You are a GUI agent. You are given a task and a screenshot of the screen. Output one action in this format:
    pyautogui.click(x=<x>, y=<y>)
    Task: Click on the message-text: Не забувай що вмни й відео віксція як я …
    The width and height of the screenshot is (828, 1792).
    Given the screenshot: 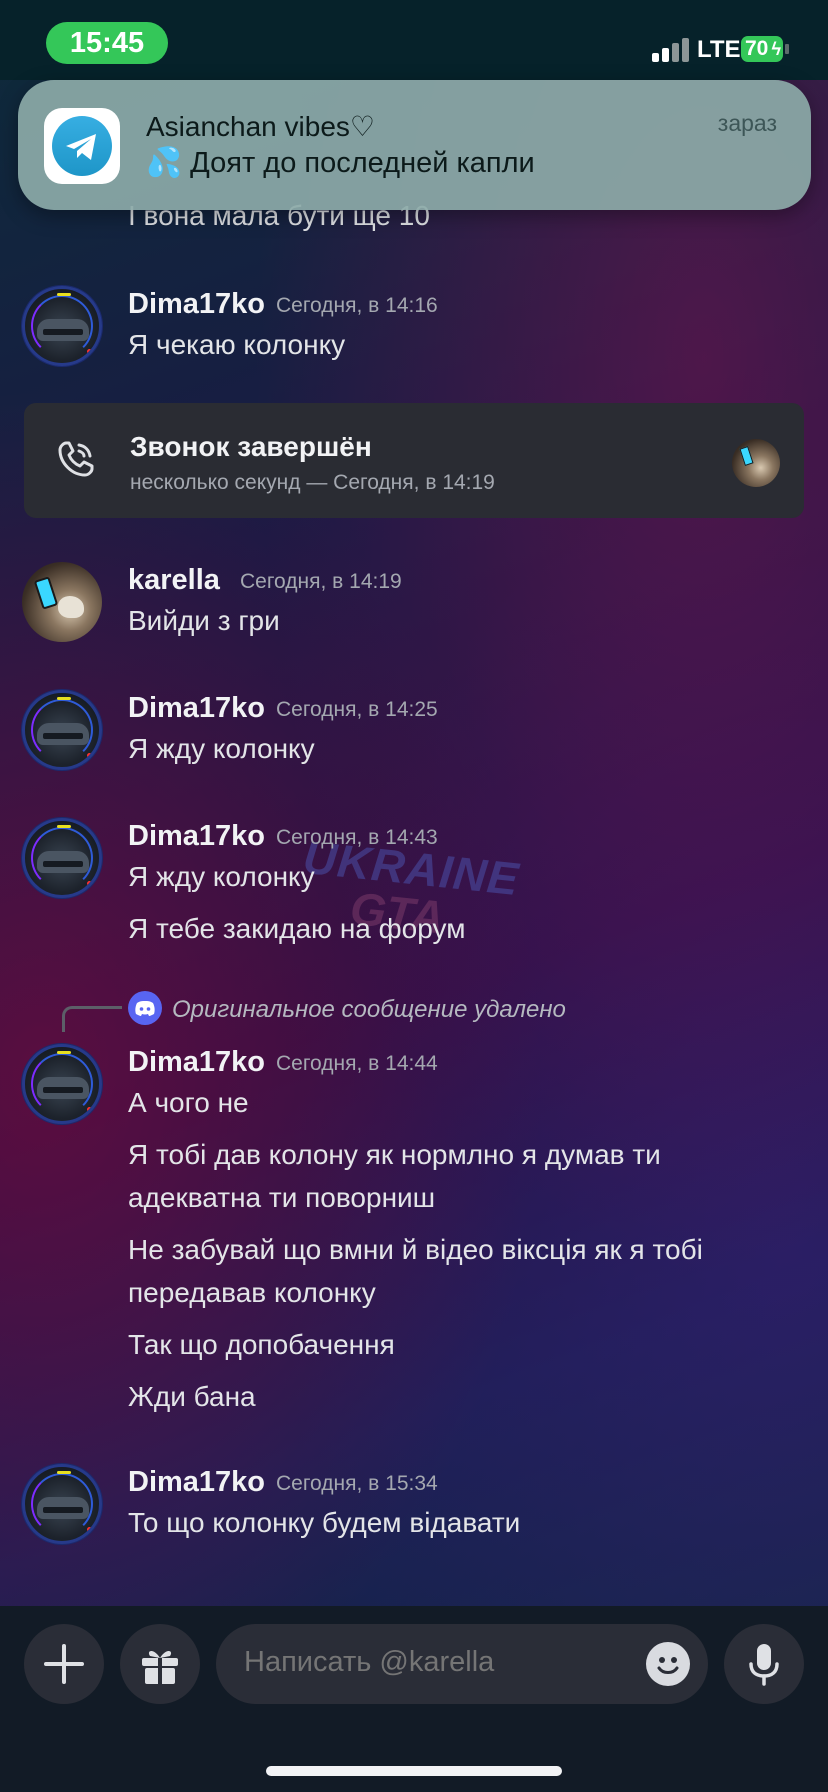 What is the action you would take?
    pyautogui.click(x=415, y=1249)
    